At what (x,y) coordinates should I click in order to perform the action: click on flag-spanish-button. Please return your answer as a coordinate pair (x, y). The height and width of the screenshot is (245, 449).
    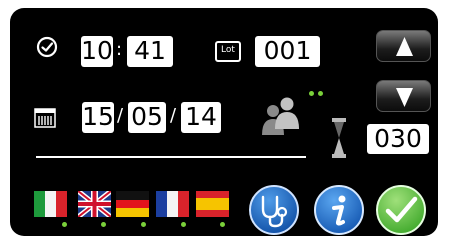
    Looking at the image, I should click on (212, 204).